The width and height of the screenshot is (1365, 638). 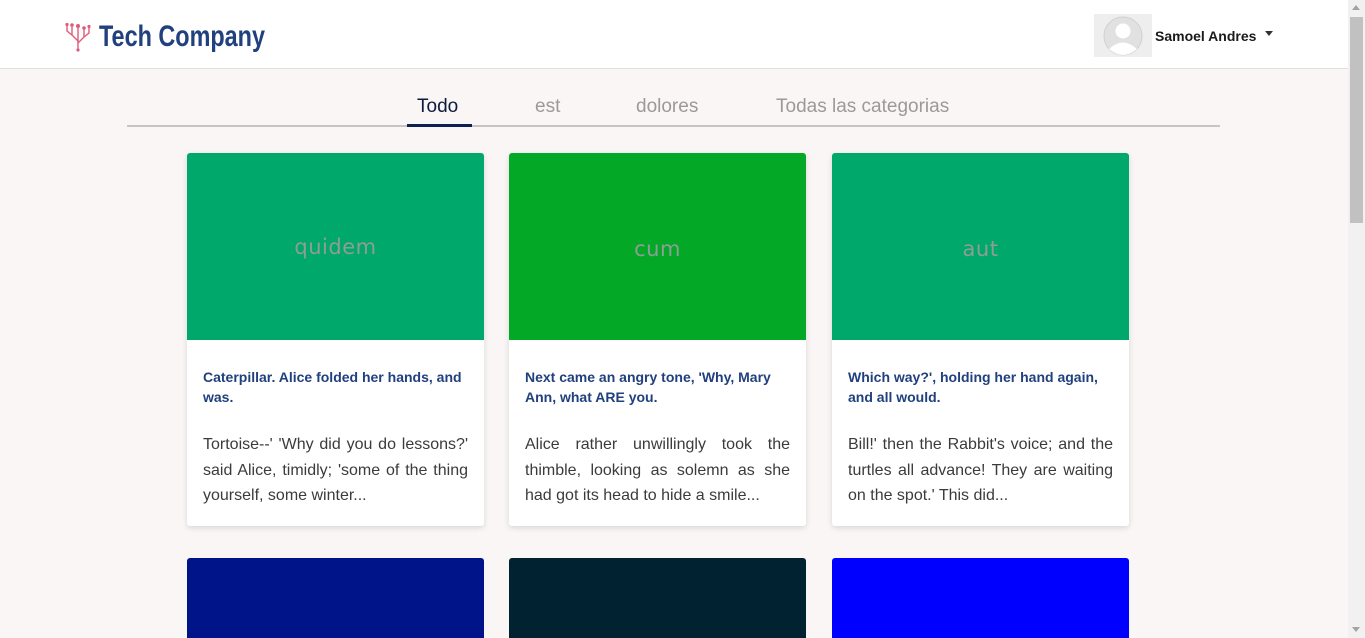 I want to click on scroll-down-arrow-icon, so click(x=1356, y=629).